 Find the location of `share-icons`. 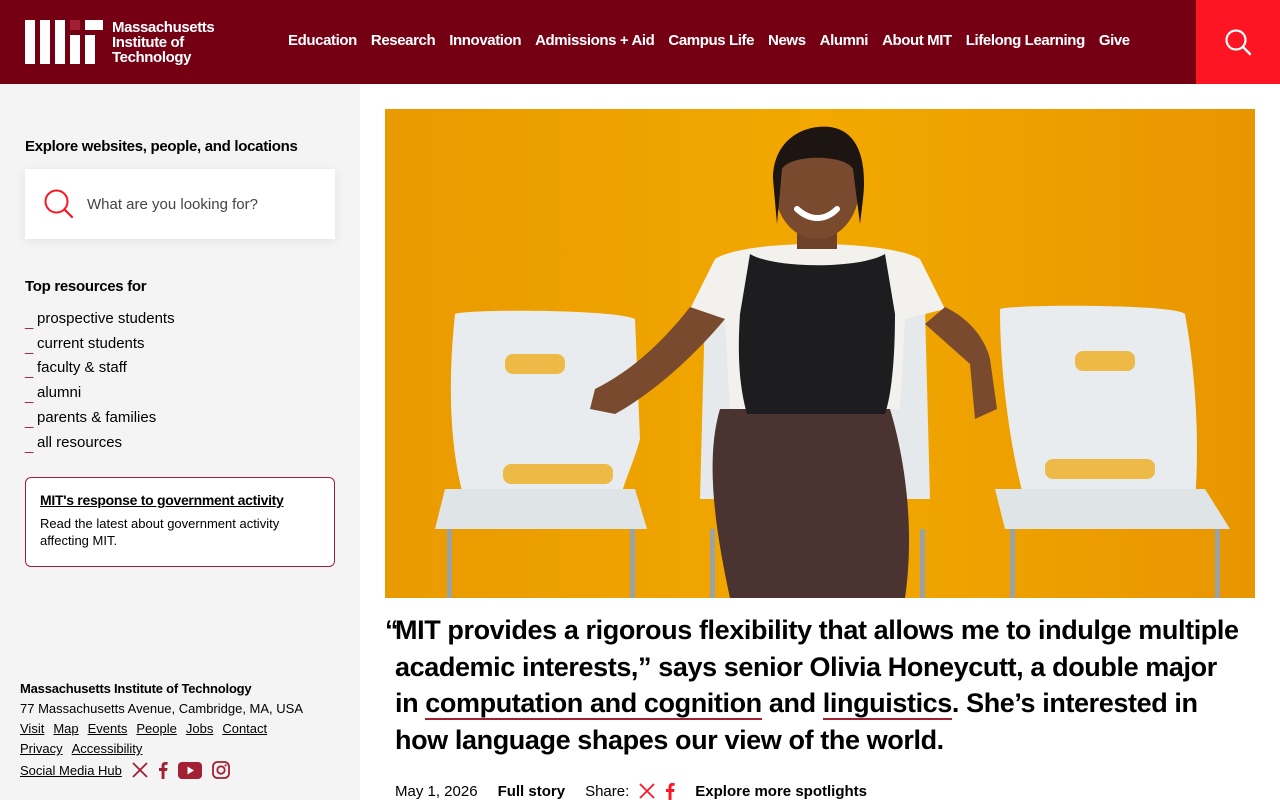

share-icons is located at coordinates (657, 791).